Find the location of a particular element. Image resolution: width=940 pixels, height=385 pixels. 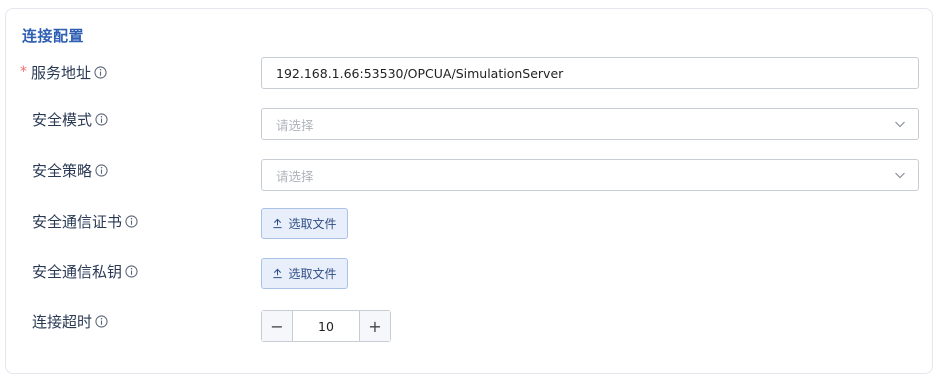

security-policy-label-row: 安全策略 is located at coordinates (70, 170).